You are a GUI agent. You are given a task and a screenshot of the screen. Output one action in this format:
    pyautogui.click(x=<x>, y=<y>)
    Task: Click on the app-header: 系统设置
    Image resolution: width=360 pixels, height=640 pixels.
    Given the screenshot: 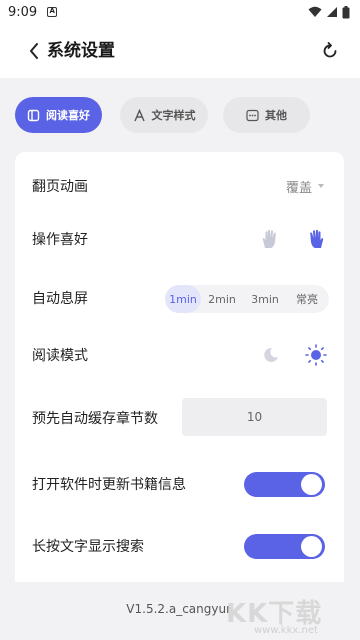 What is the action you would take?
    pyautogui.click(x=180, y=51)
    